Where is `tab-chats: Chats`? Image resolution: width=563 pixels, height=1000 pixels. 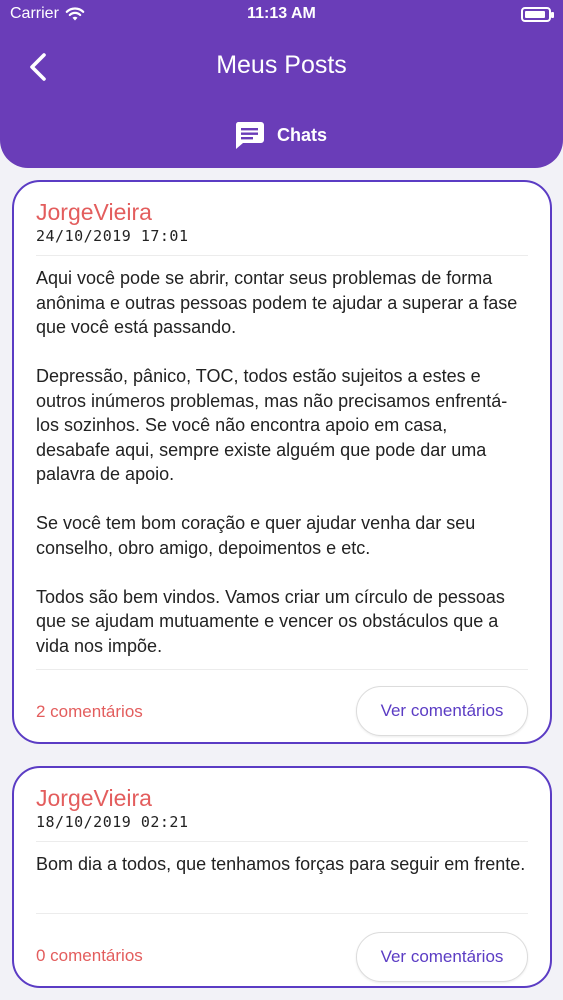 tab-chats: Chats is located at coordinates (280, 135).